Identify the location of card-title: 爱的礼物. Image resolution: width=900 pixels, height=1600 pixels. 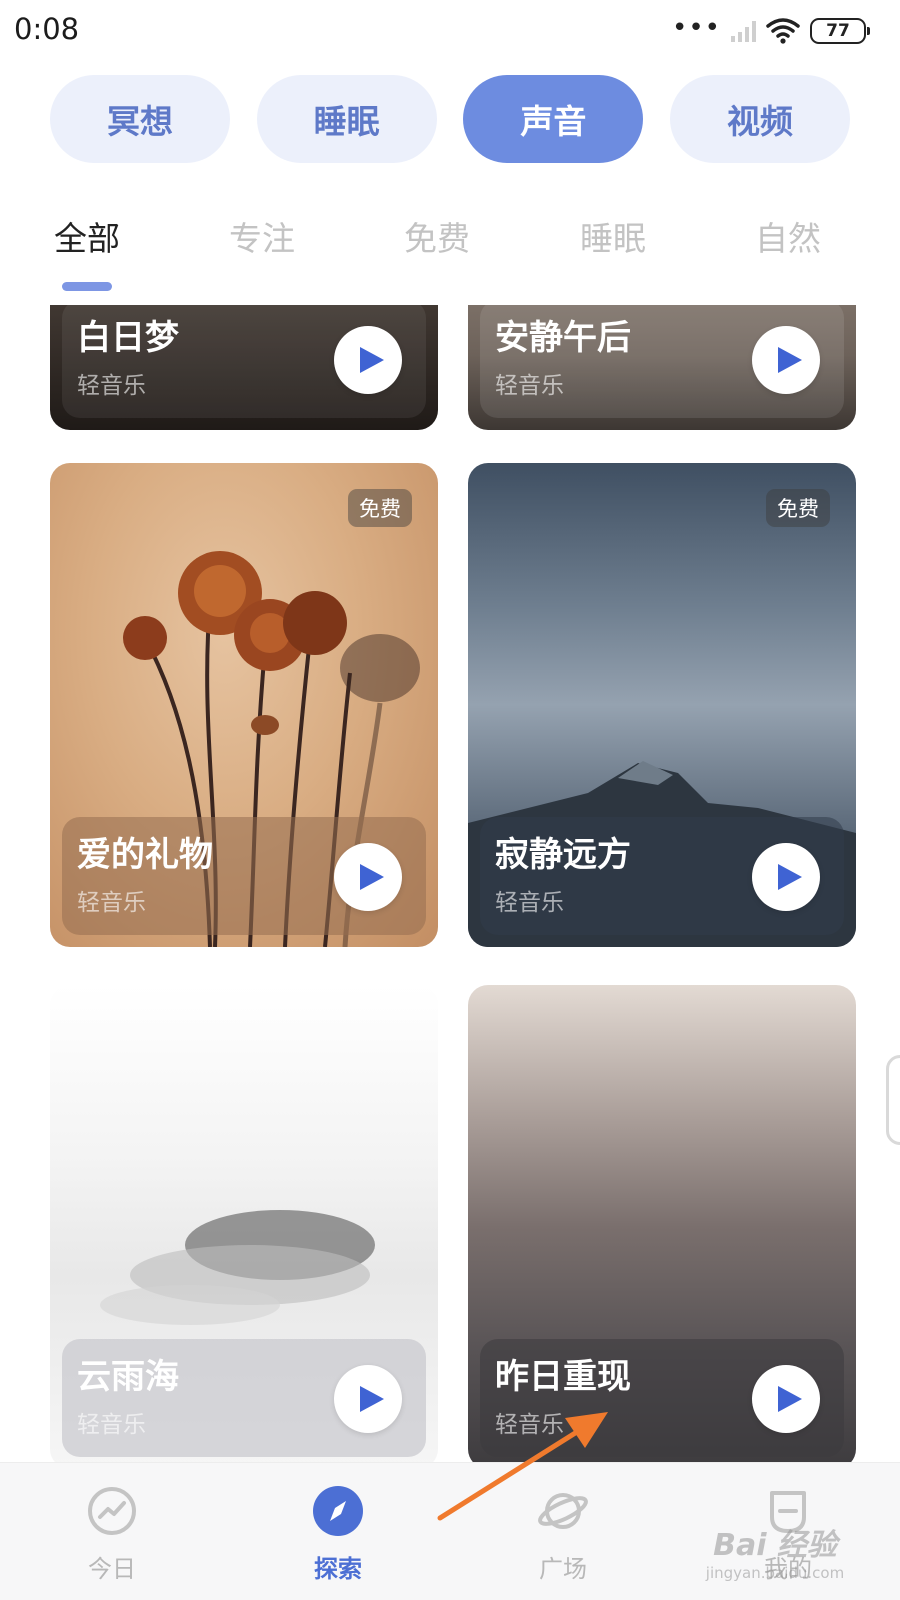
(145, 855).